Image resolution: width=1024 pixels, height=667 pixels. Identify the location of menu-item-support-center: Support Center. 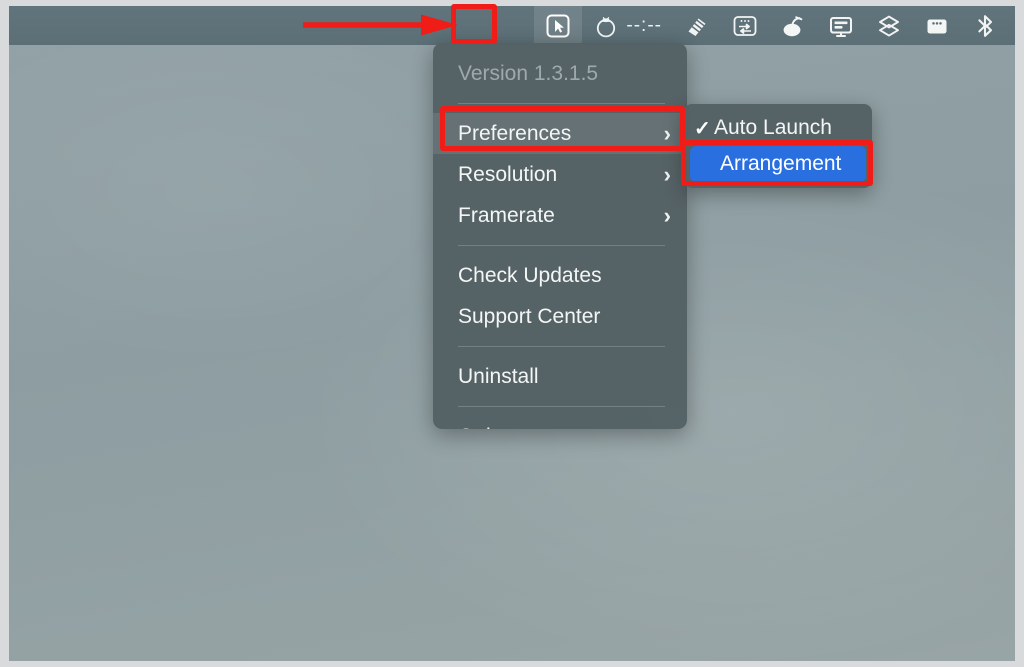
(560, 316).